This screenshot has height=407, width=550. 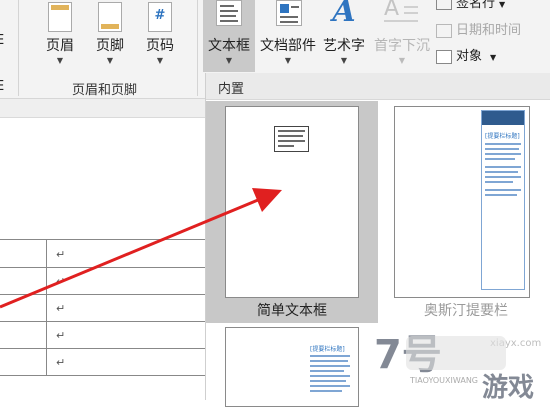 I want to click on arrow-shaft, so click(x=129, y=253).